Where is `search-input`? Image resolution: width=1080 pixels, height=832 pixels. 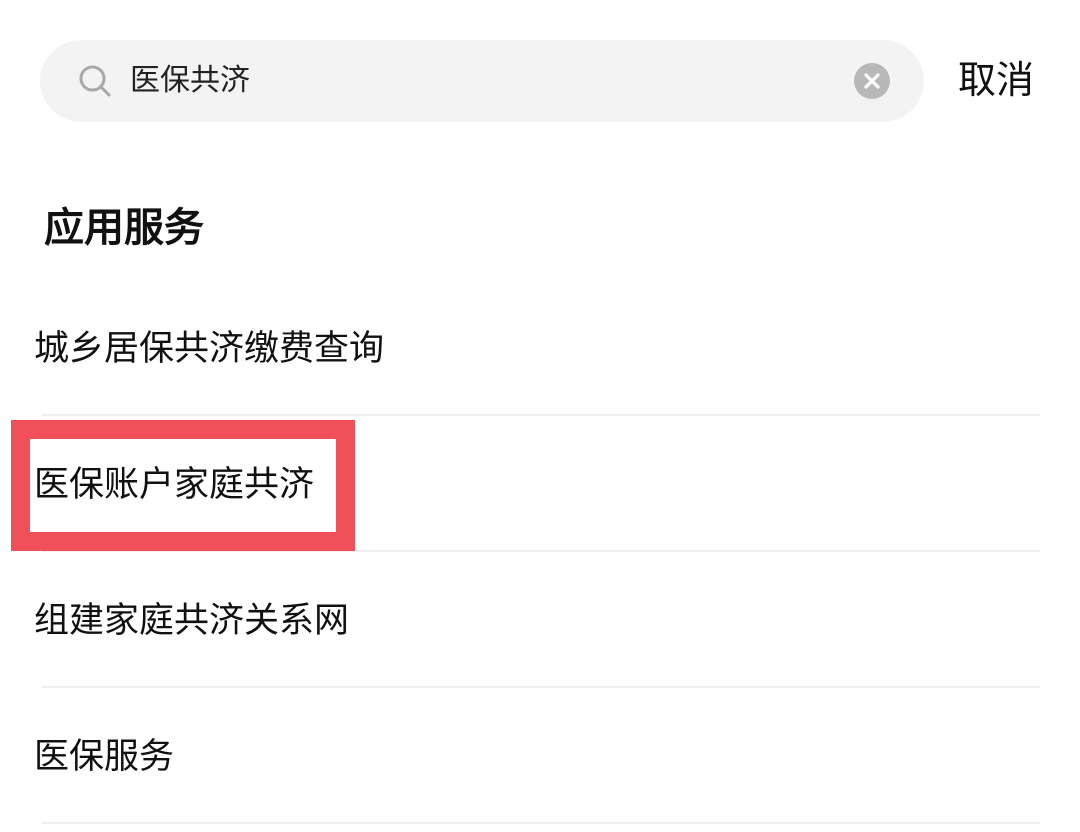 search-input is located at coordinates (480, 81).